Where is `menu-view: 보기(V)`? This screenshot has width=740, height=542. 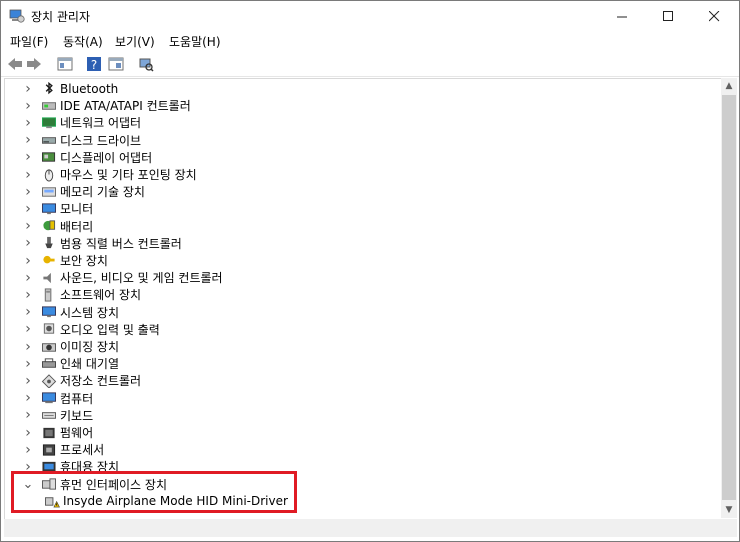 menu-view: 보기(V) is located at coordinates (135, 41).